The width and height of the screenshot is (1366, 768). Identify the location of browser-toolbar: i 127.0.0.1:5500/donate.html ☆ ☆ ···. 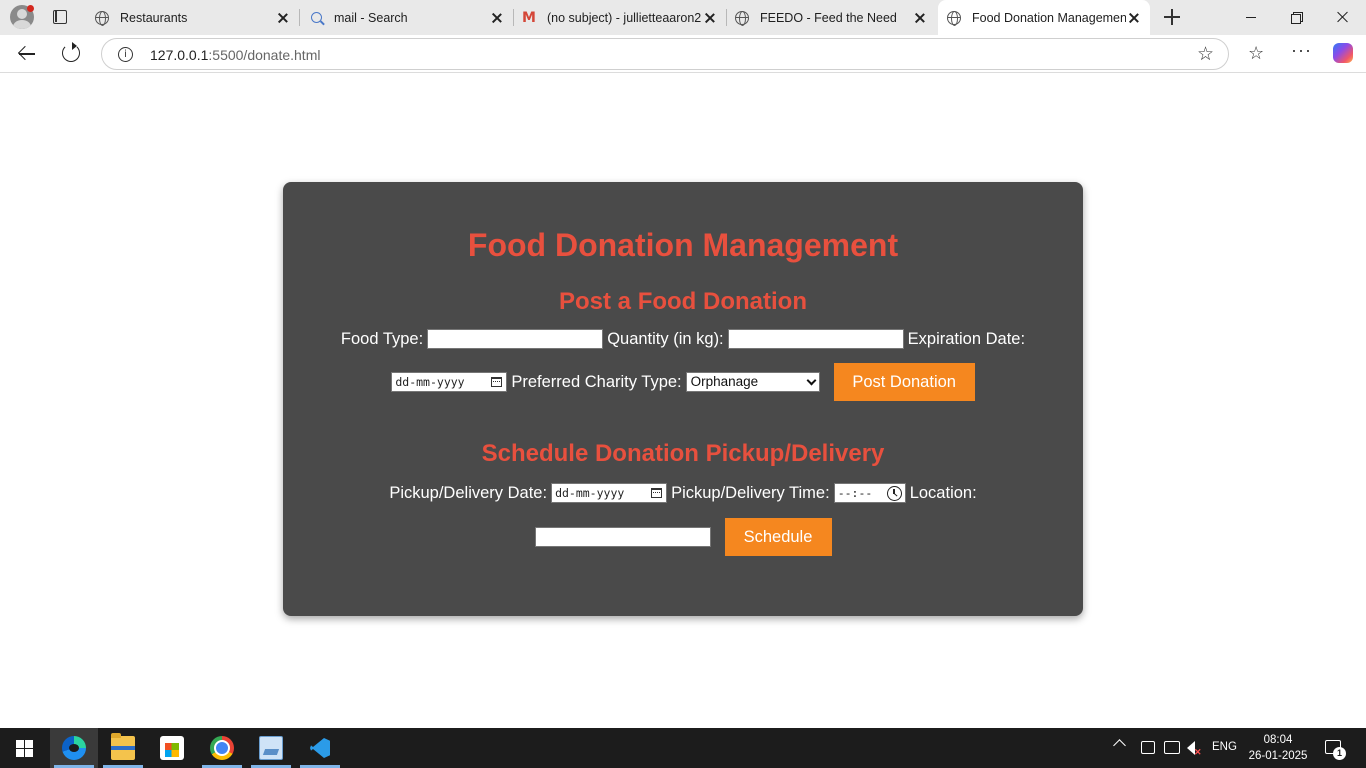
(683, 54).